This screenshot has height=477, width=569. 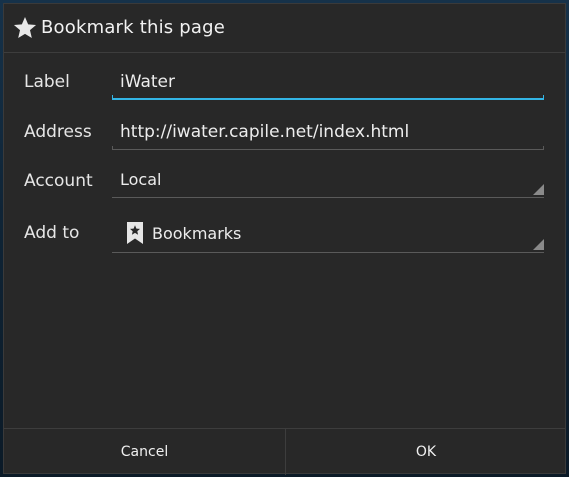 I want to click on dialog-title: Bookmark this page, so click(x=133, y=27).